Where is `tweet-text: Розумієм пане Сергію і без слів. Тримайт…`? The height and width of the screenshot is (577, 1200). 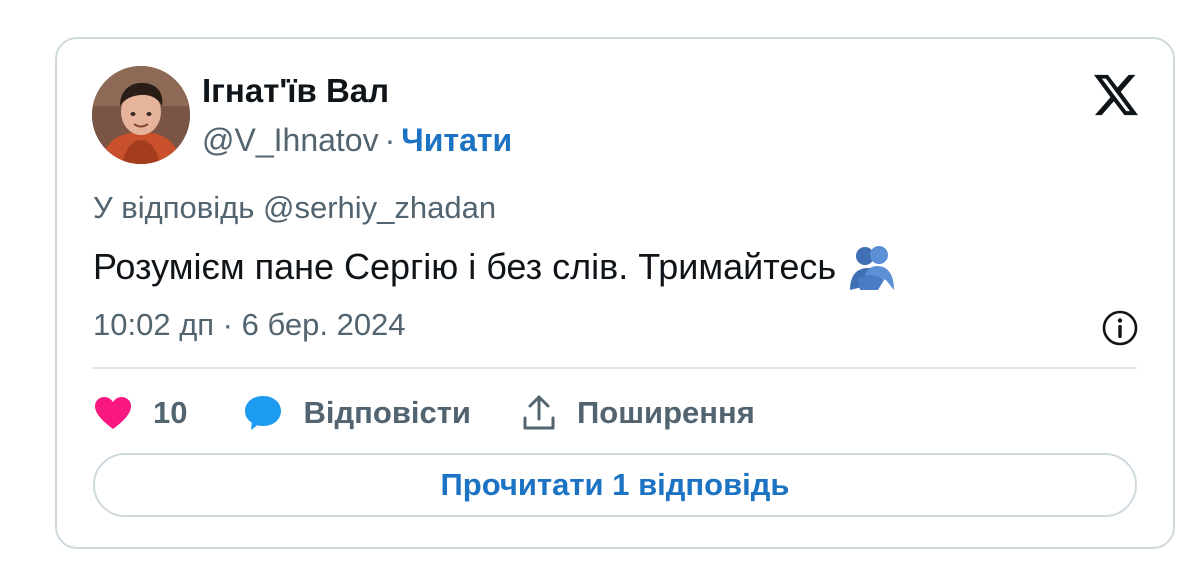
tweet-text: Розумієм пане Сергію і без слів. Тримайт… is located at coordinates (465, 266).